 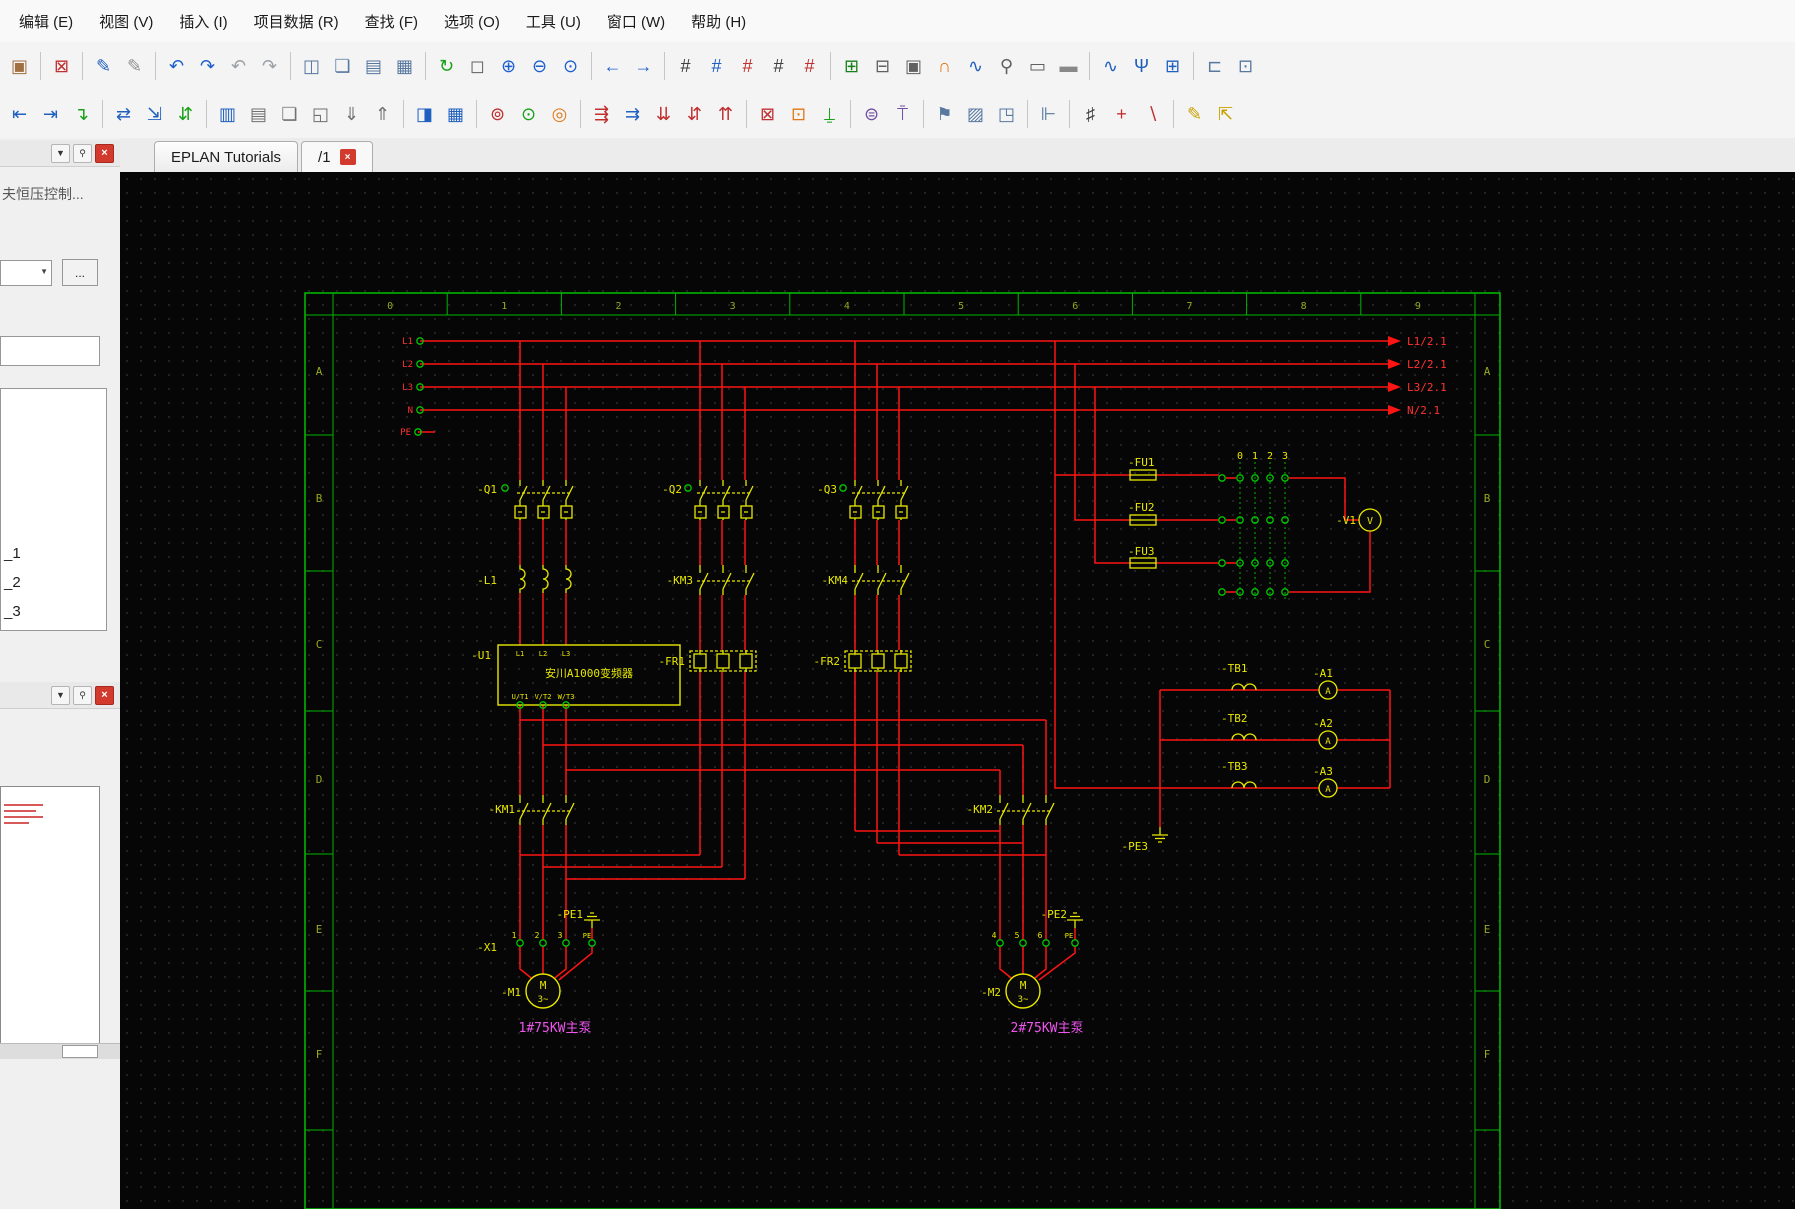 I want to click on schematic-label: -A3, so click(x=1323, y=771).